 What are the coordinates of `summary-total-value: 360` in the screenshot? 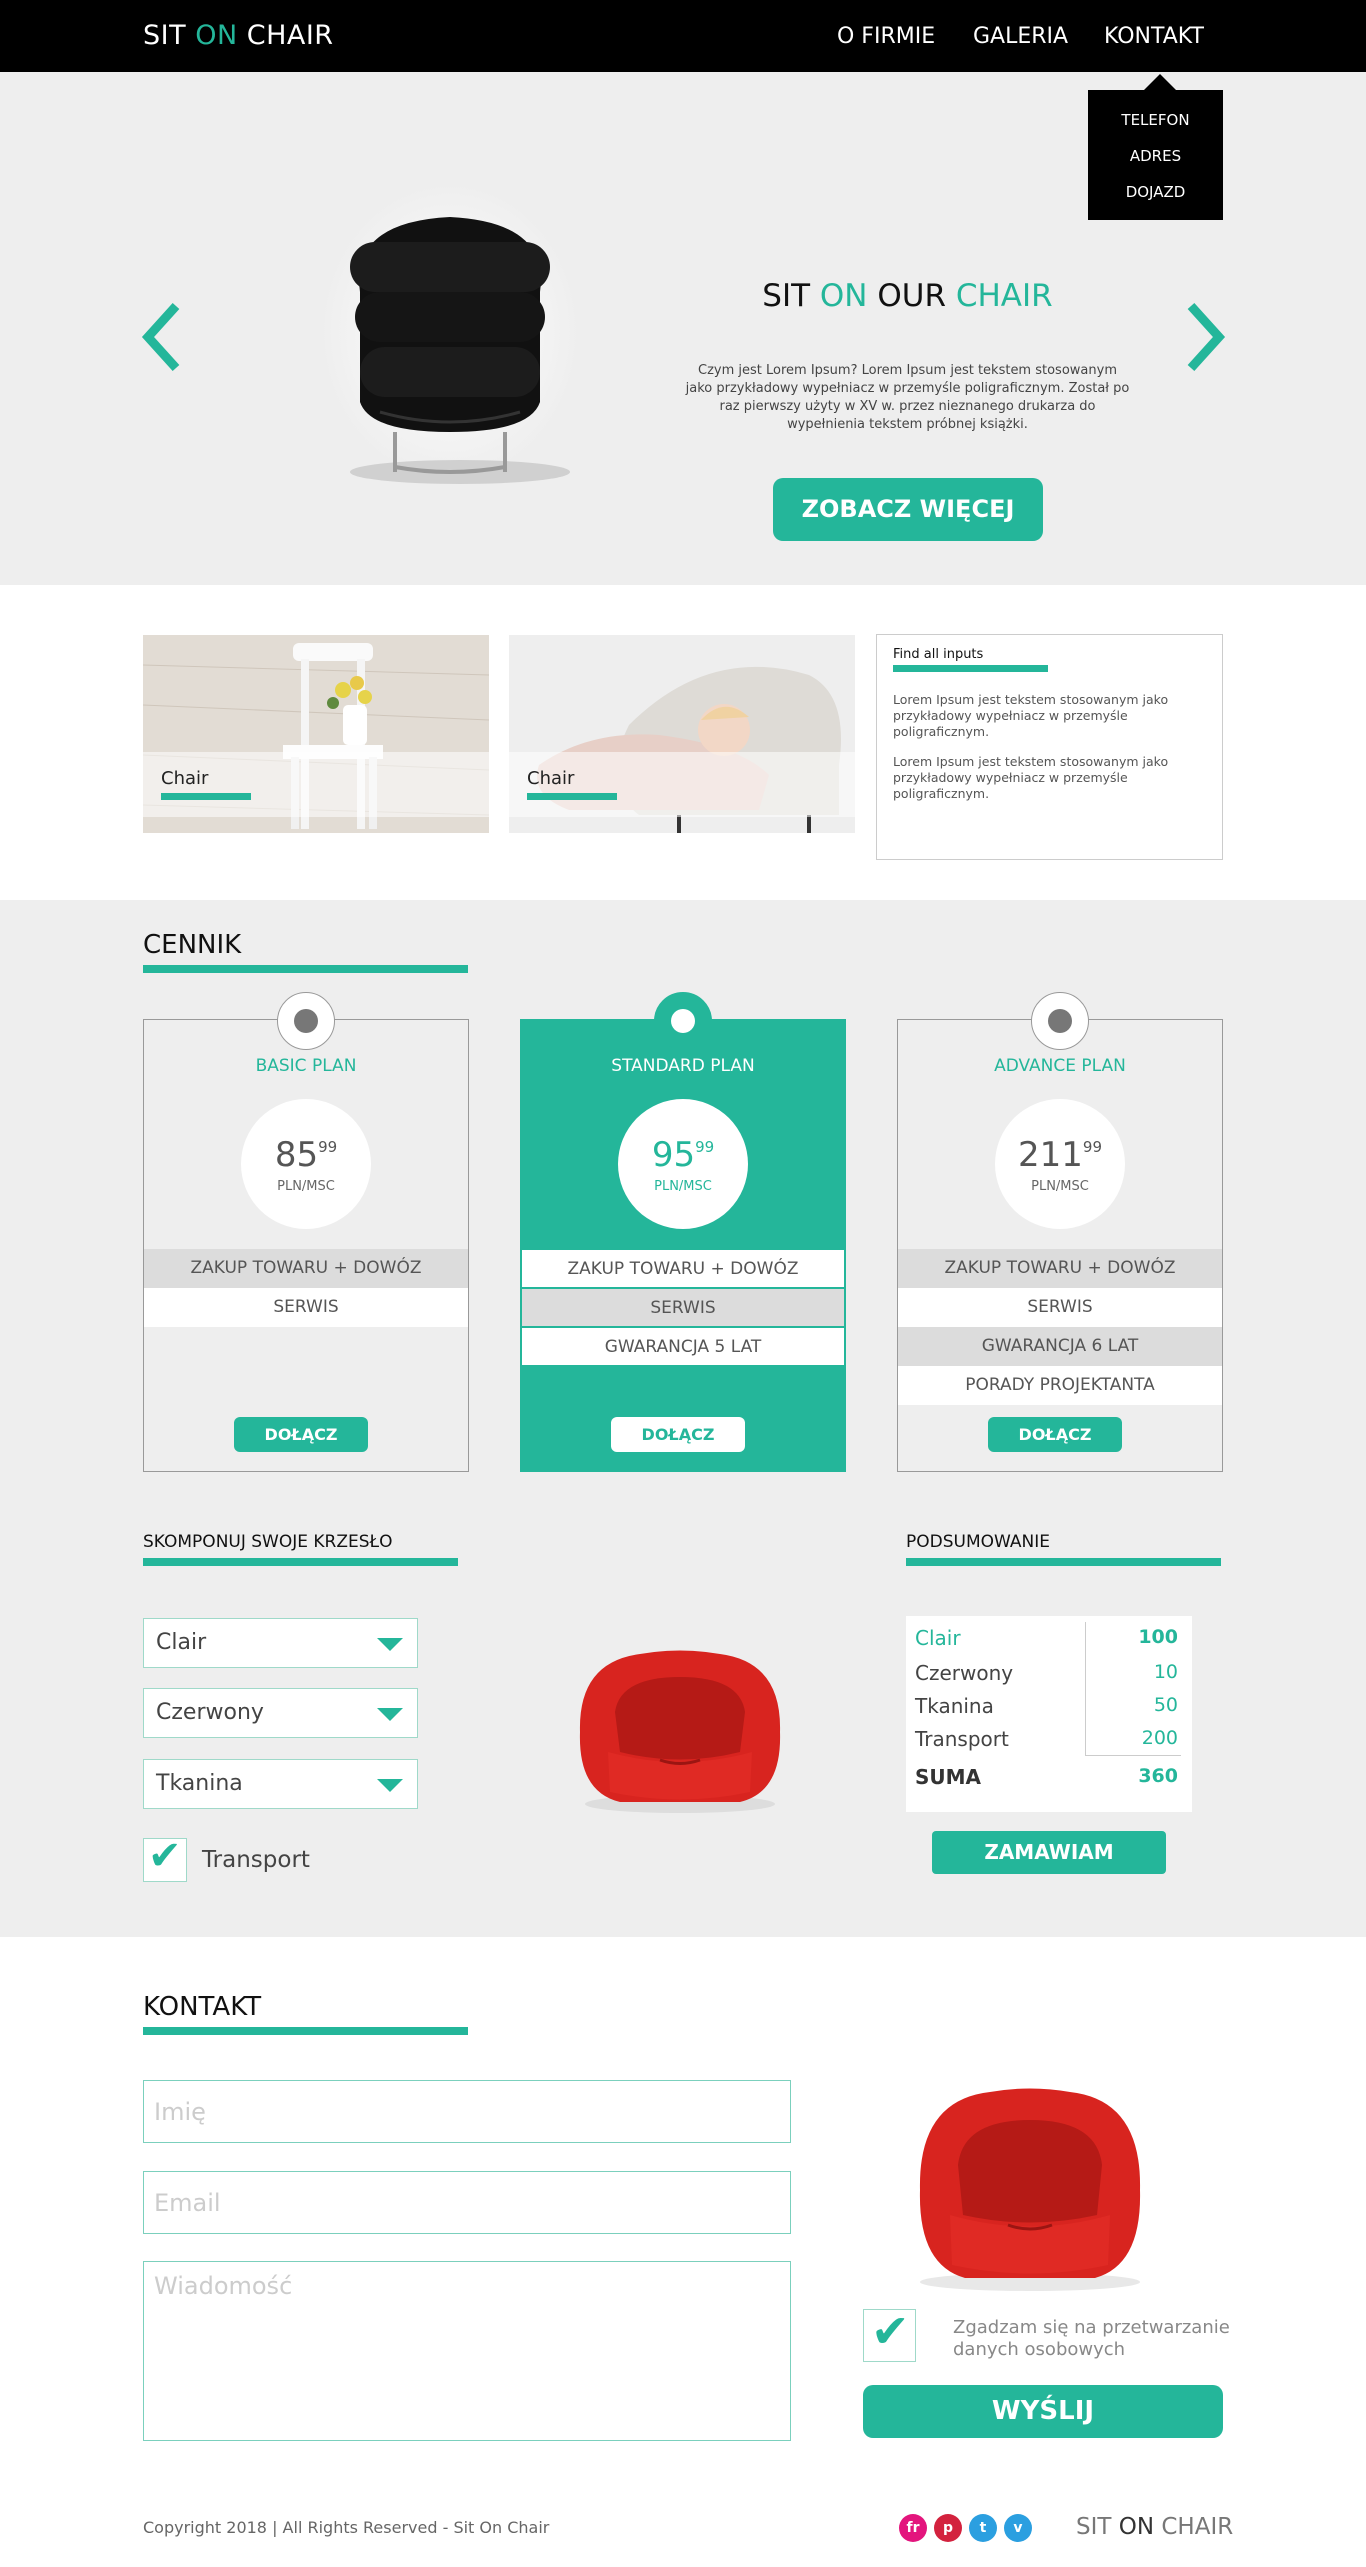 It's located at (1158, 1776).